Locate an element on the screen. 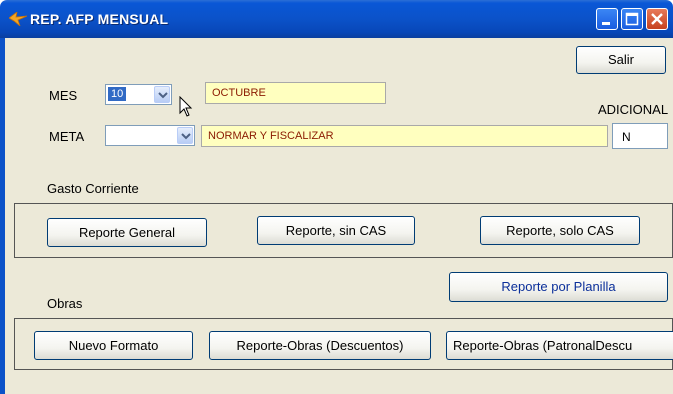 The width and height of the screenshot is (673, 394). title-bar: REP. AFP MENSUAL is located at coordinates (336, 19).